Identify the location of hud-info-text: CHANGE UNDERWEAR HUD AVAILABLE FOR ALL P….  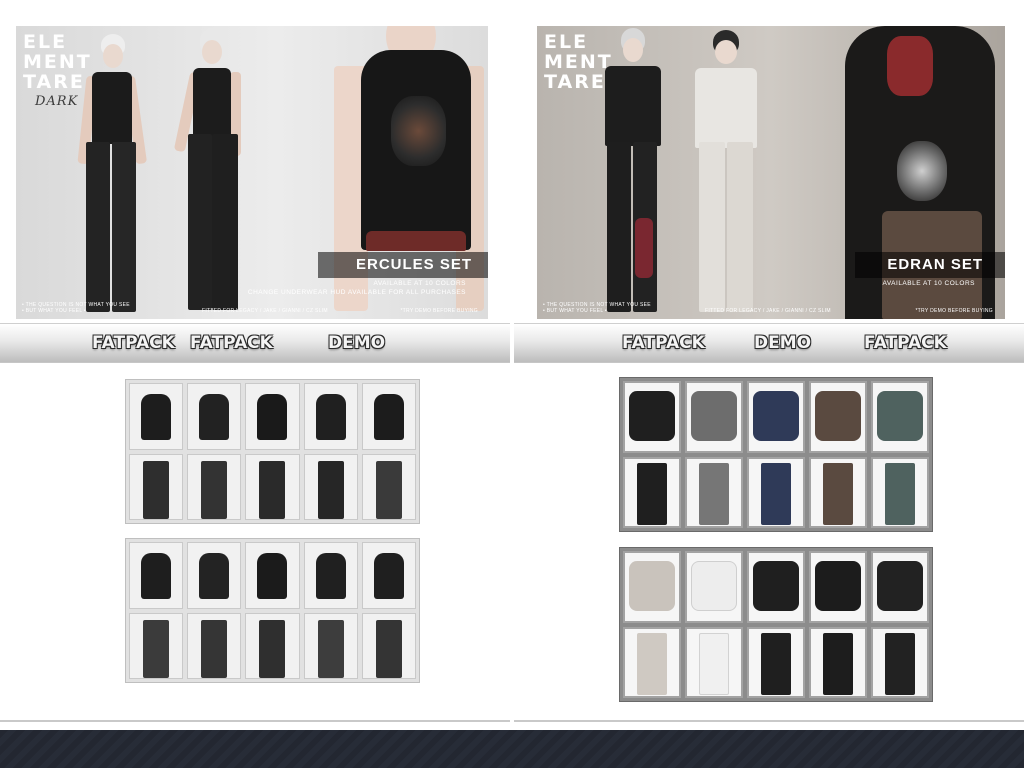
(356, 292).